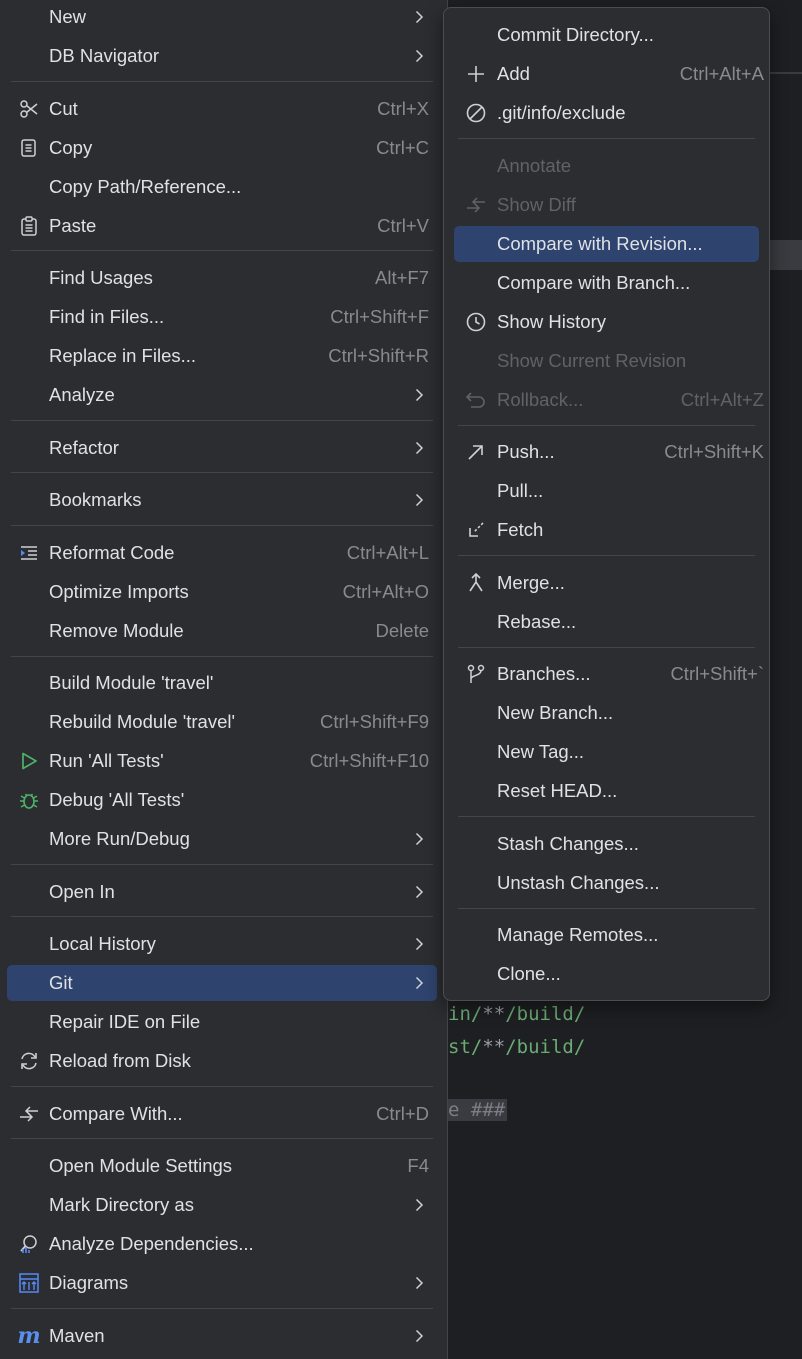  Describe the element at coordinates (29, 1283) in the screenshot. I see `diagrams-icon` at that location.